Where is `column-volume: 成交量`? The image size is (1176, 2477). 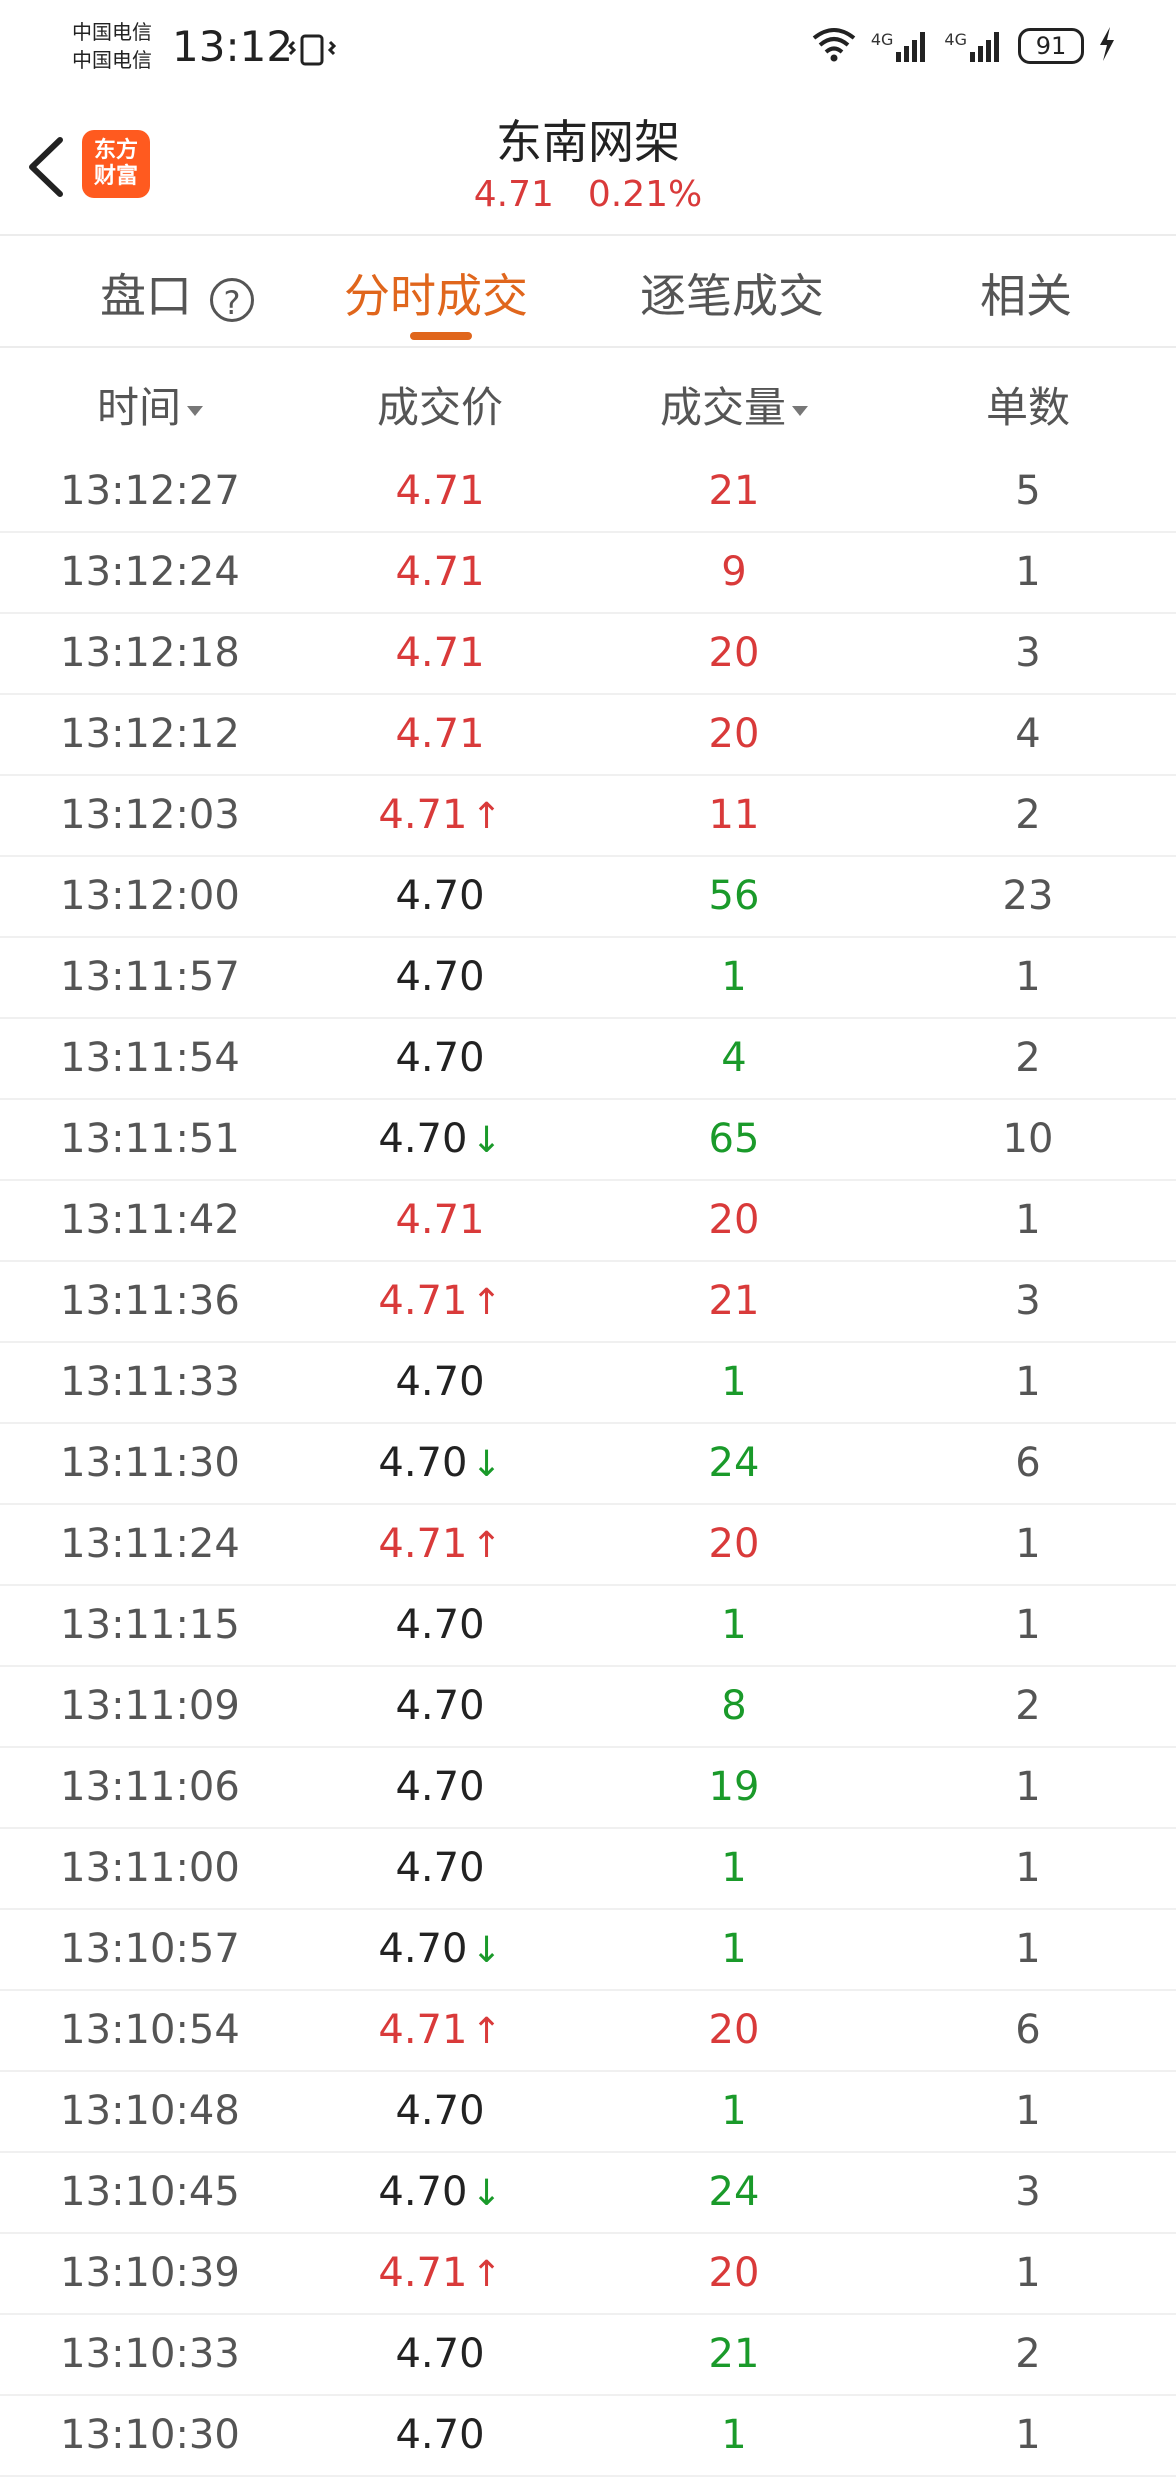
column-volume: 成交量 is located at coordinates (734, 404).